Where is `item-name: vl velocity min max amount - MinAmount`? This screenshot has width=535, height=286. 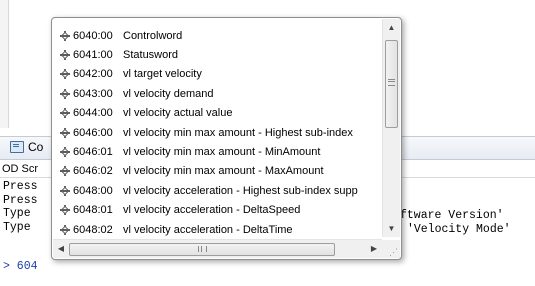 item-name: vl velocity min max amount - MinAmount is located at coordinates (222, 151).